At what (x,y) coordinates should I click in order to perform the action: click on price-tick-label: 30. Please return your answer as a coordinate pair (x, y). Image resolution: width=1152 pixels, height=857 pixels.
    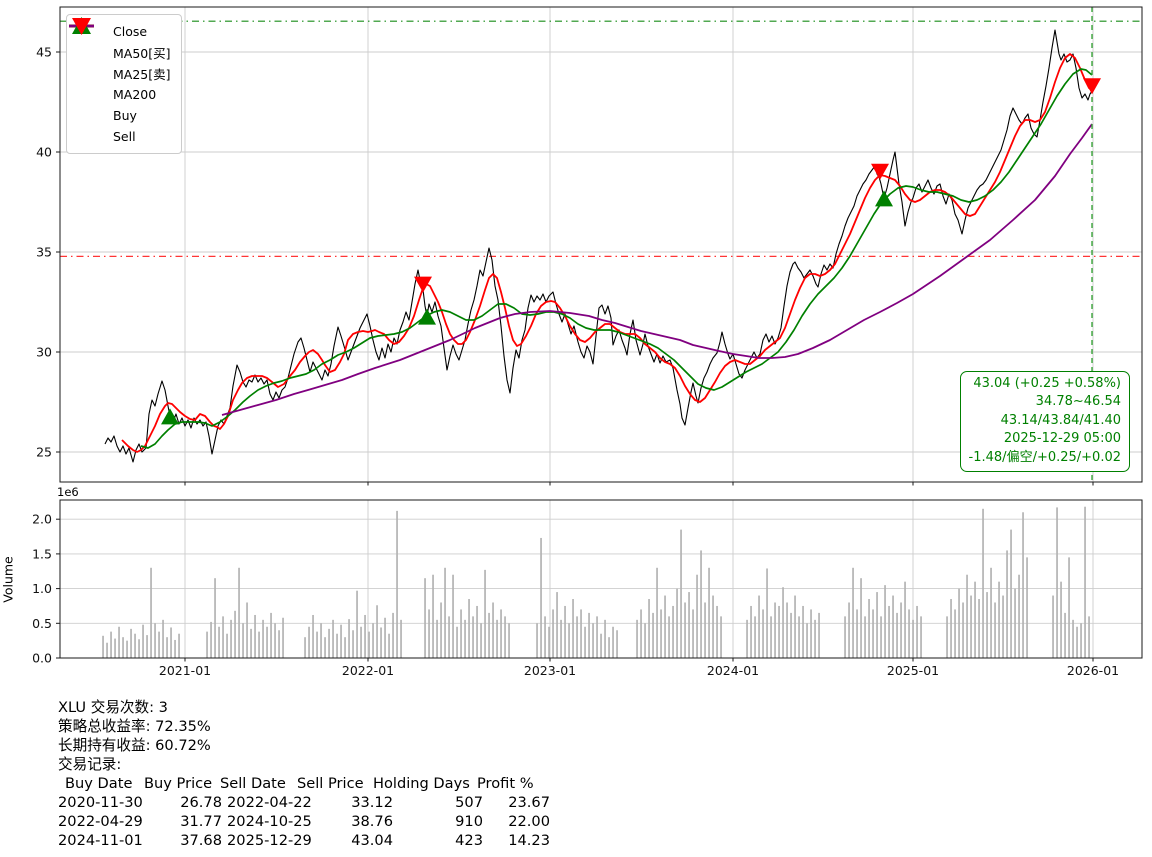
    Looking at the image, I should click on (44, 352).